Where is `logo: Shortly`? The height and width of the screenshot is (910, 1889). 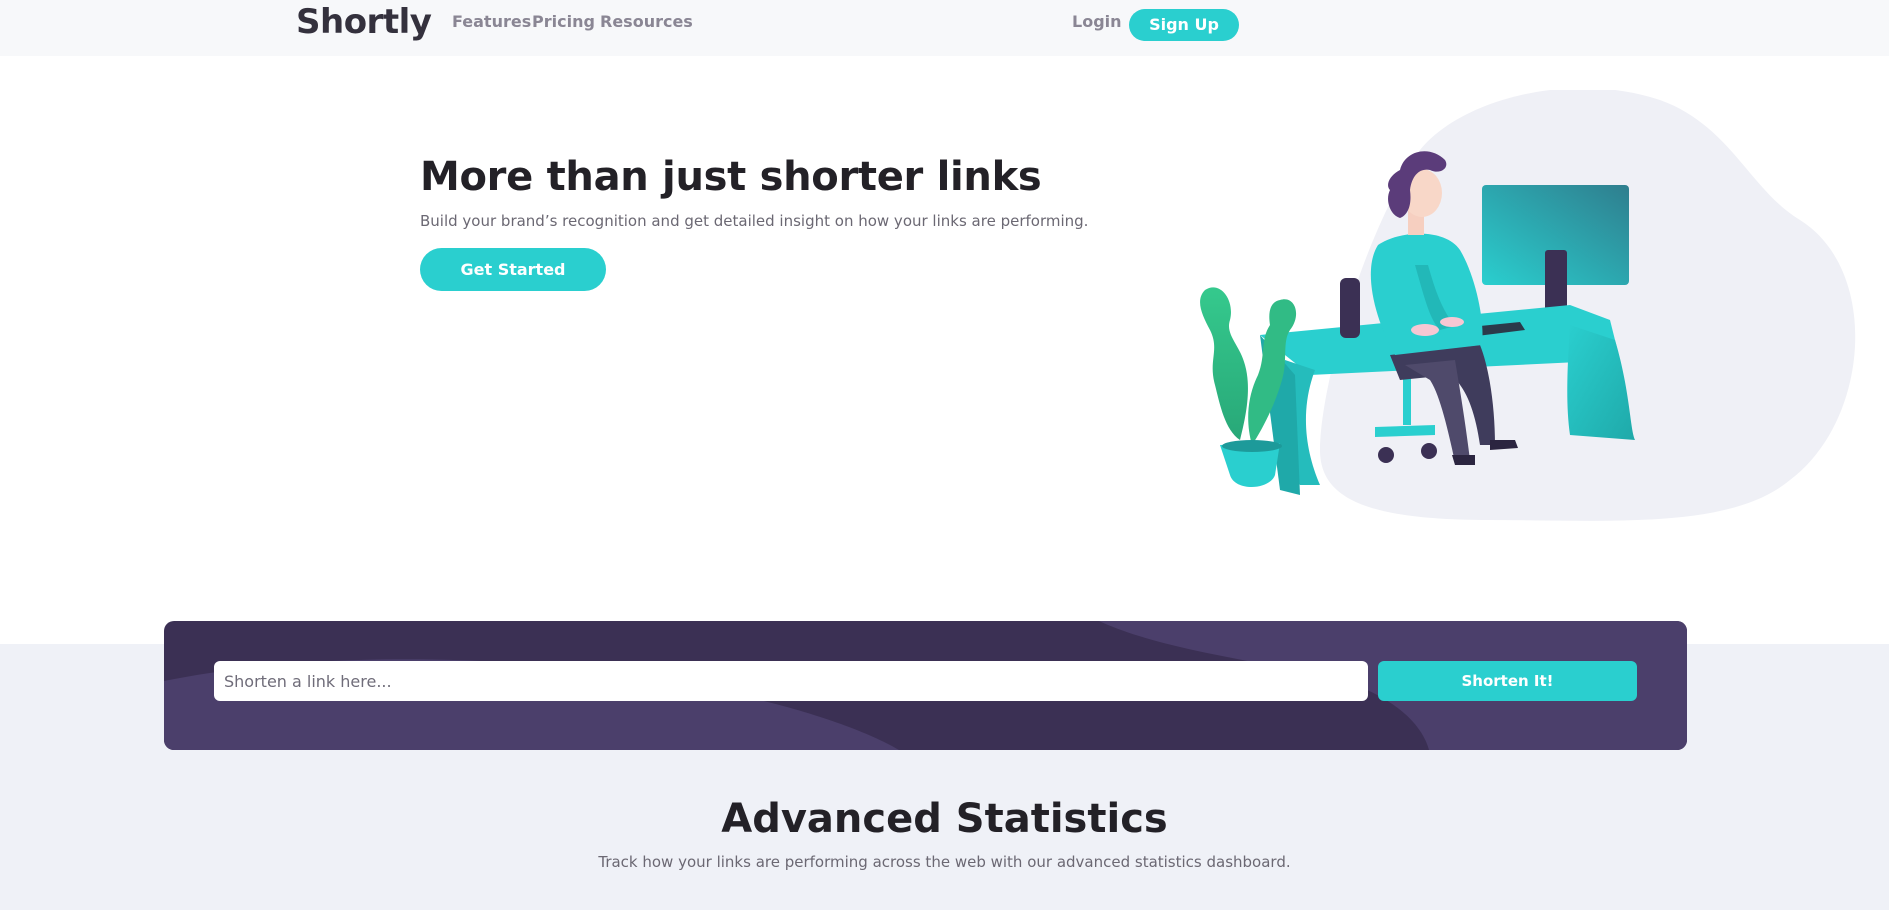 logo: Shortly is located at coordinates (364, 22).